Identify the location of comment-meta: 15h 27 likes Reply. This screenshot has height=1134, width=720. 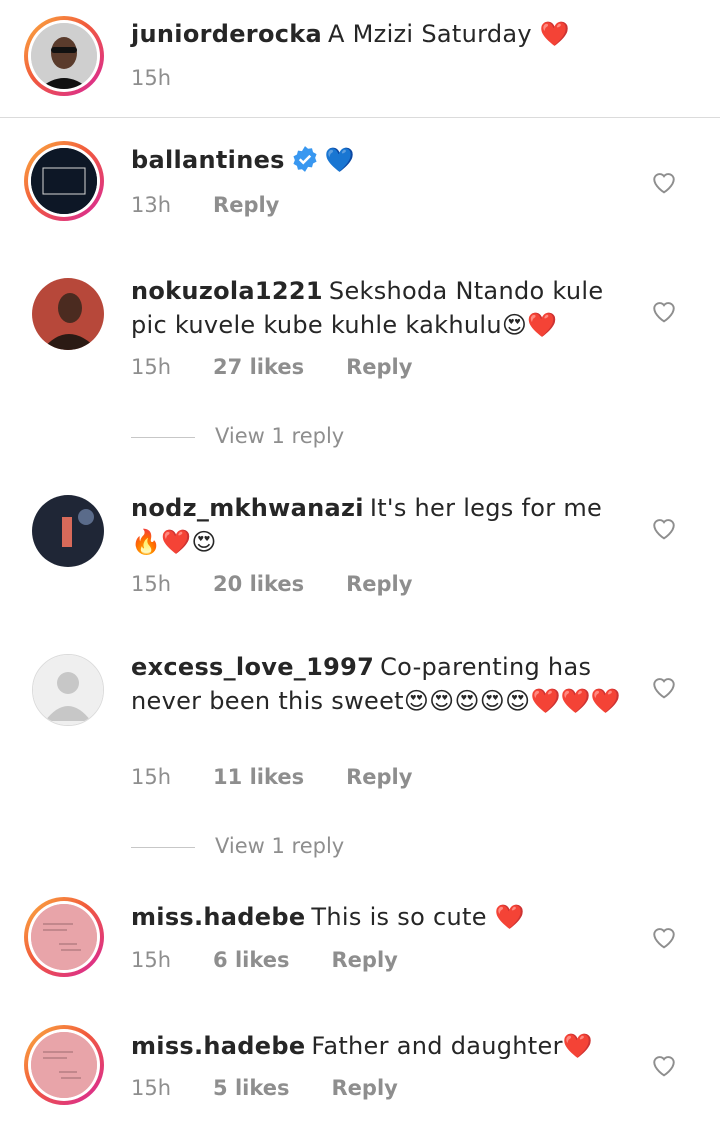
(292, 367).